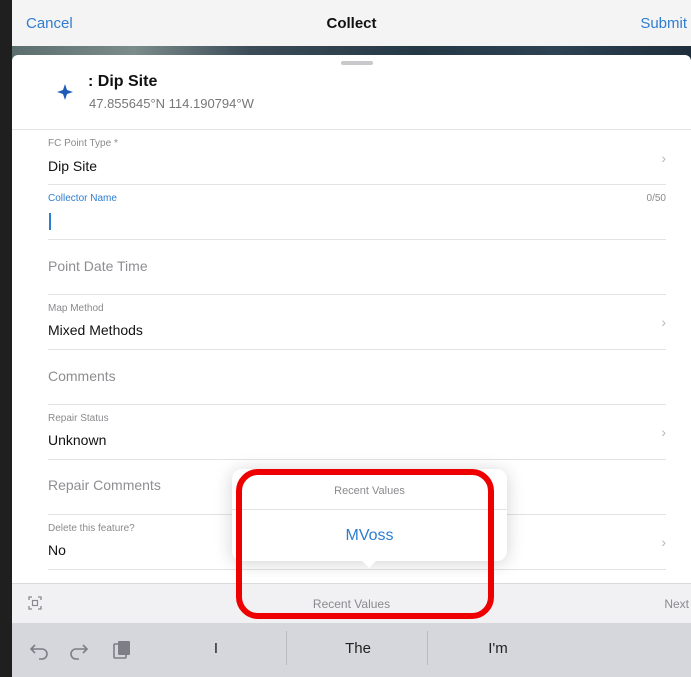  Describe the element at coordinates (216, 648) in the screenshot. I see `suggestion-item: I` at that location.